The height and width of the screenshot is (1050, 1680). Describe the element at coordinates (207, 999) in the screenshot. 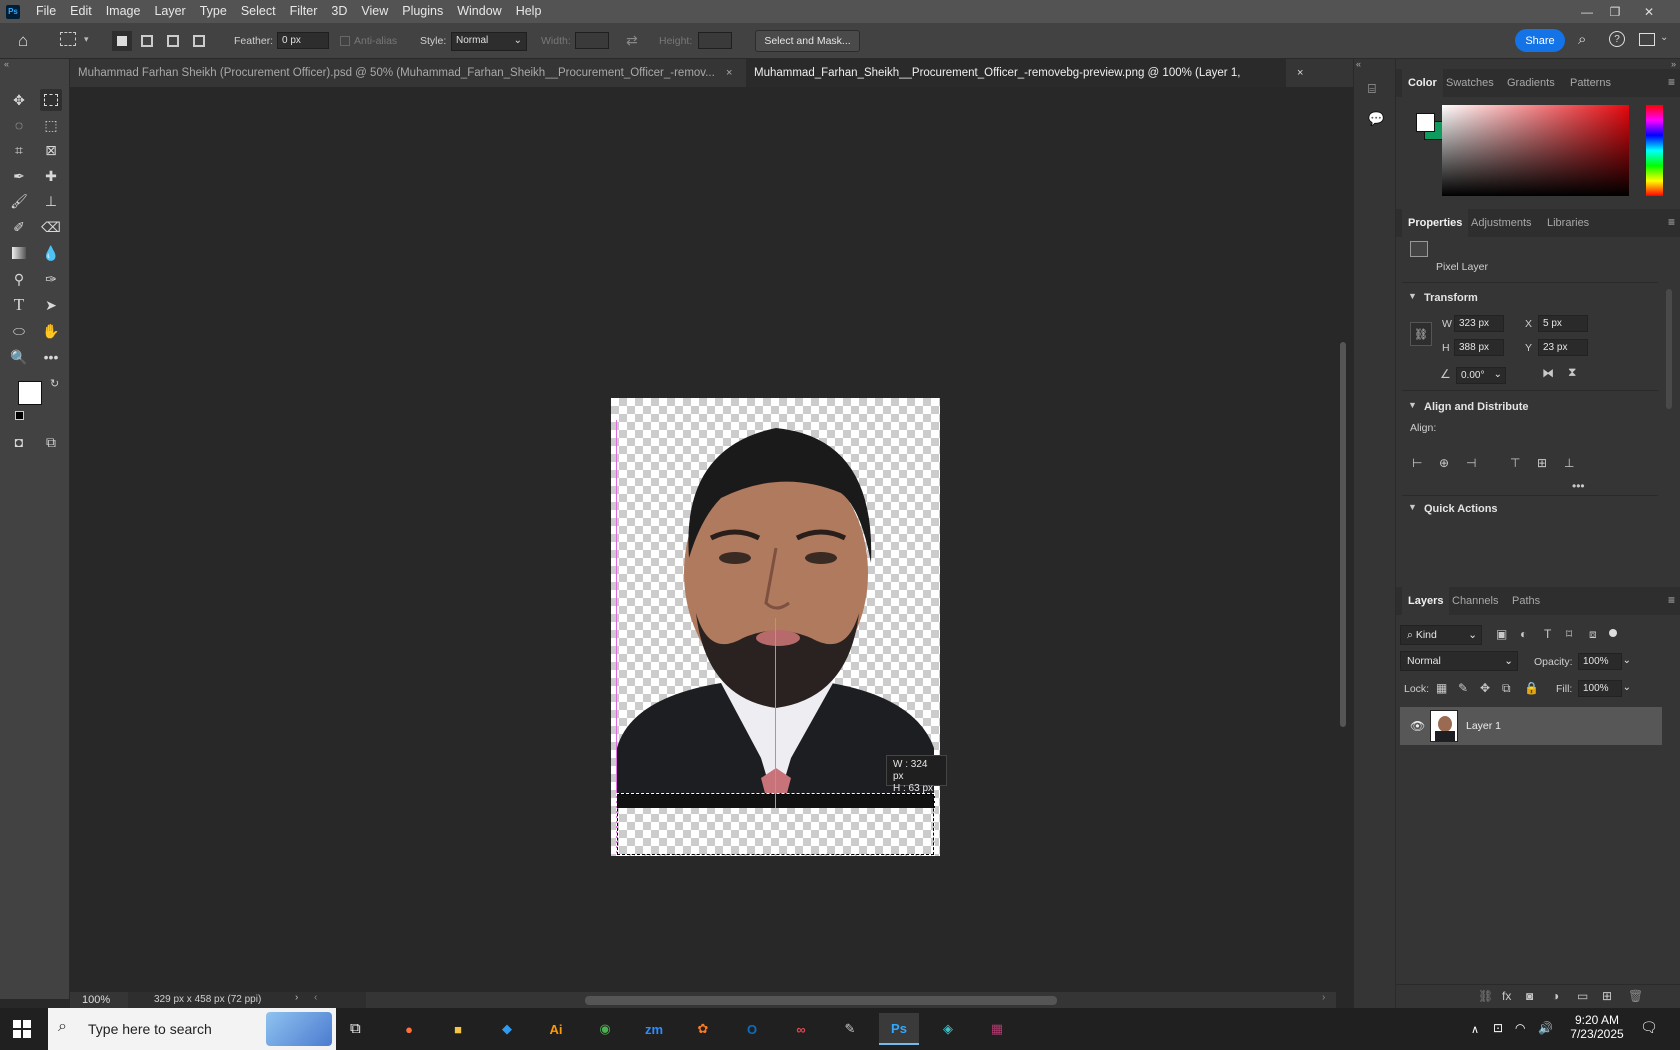

I see `document-size: 329 px x 458 px (72 ppi)` at that location.